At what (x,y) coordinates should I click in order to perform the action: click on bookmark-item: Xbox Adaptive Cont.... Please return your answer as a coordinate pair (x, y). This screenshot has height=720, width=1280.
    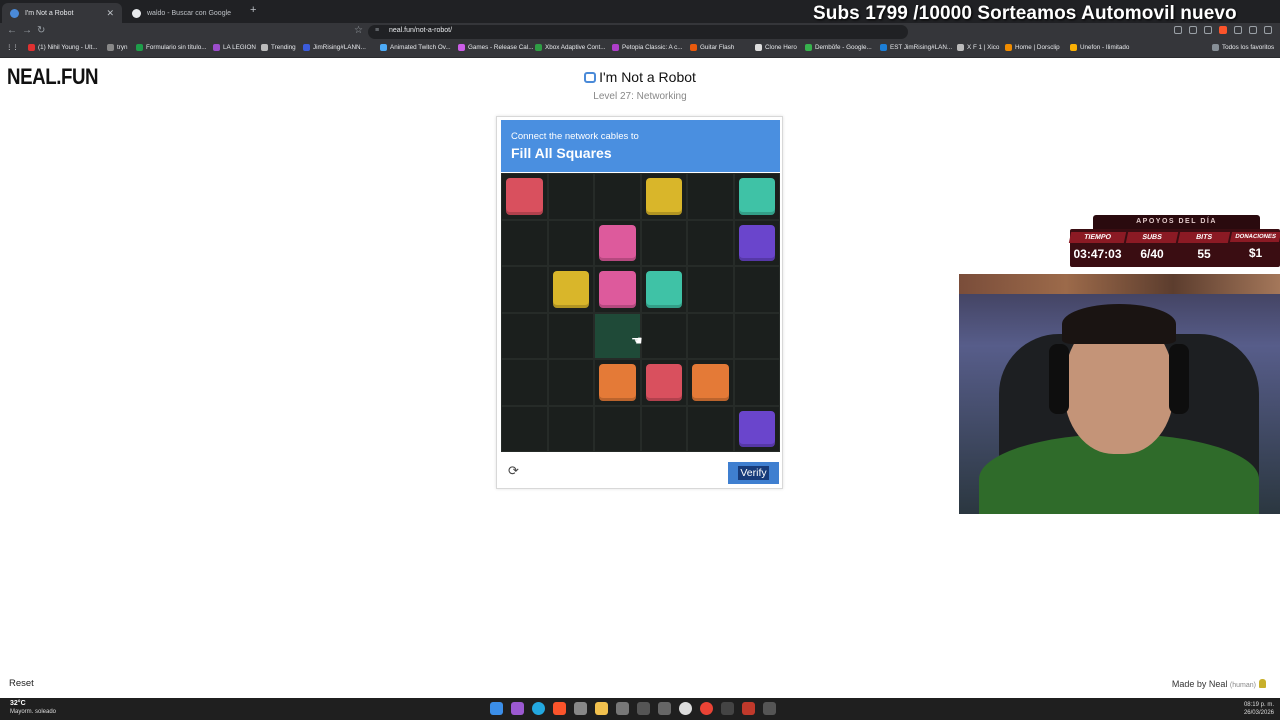
    Looking at the image, I should click on (570, 47).